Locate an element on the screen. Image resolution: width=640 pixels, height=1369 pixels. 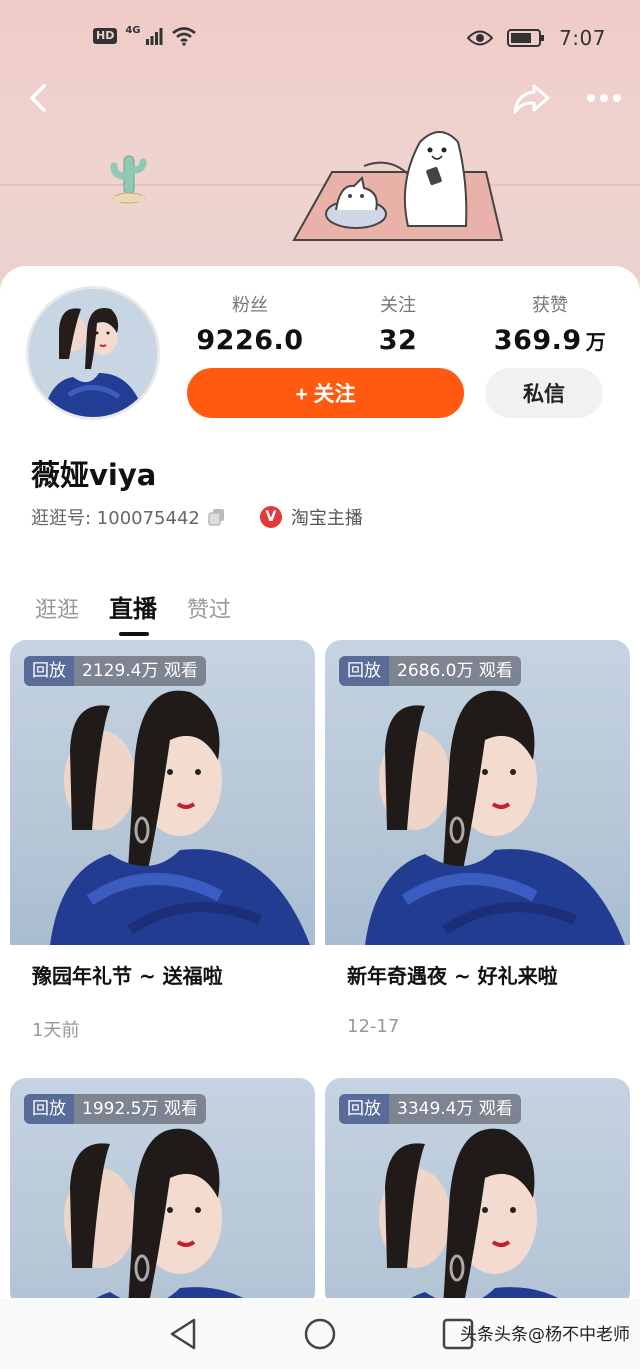
profile-stats: 粉丝 9226.0 万 关注 32 获赞 369.9万 is located at coordinates (400, 347).